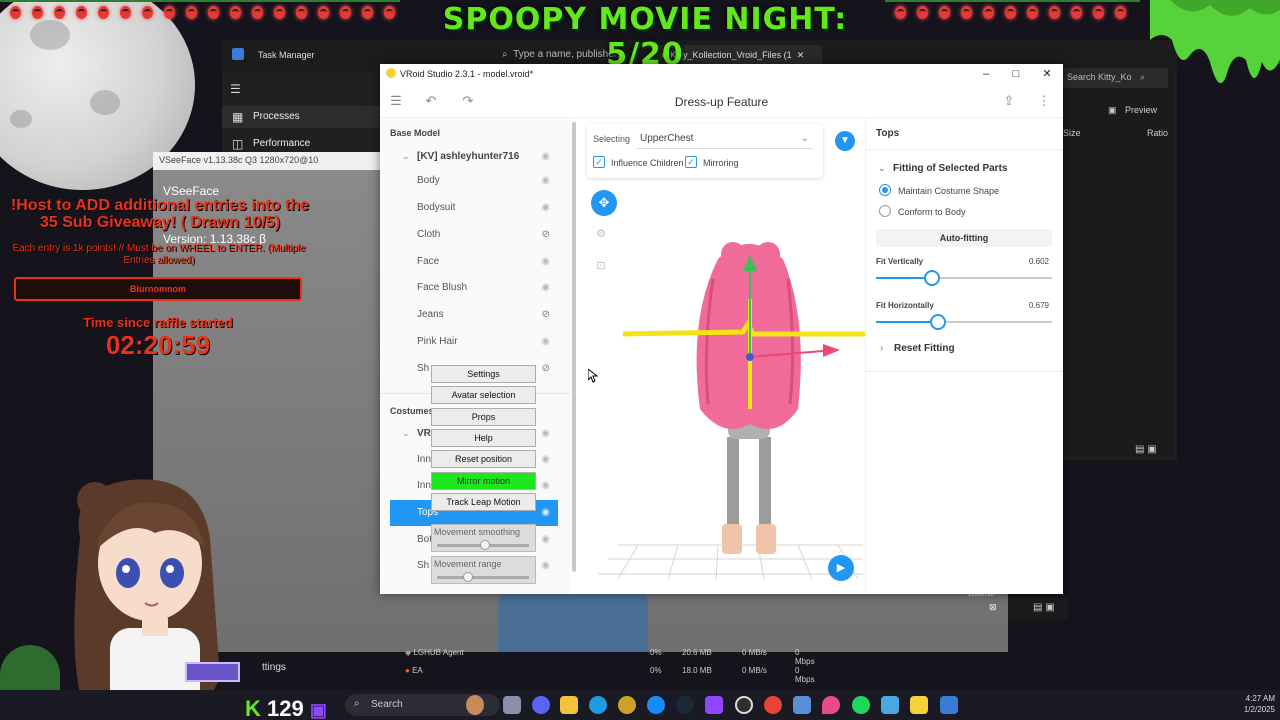  What do you see at coordinates (1240, 704) in the screenshot?
I see `taskbar-clock: 4:27 AM 1/2/2025` at bounding box center [1240, 704].